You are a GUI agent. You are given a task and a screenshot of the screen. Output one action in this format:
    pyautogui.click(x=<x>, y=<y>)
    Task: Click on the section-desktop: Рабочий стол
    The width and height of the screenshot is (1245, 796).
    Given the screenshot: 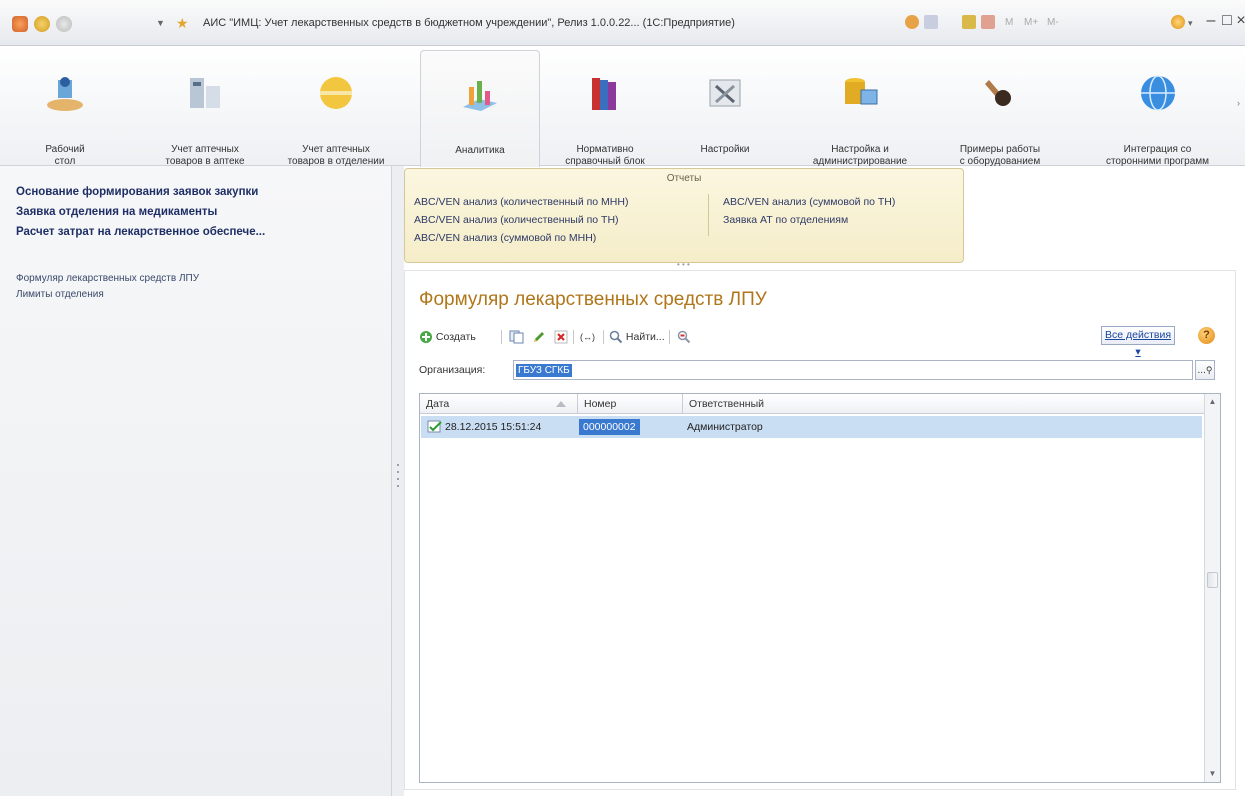 What is the action you would take?
    pyautogui.click(x=65, y=106)
    